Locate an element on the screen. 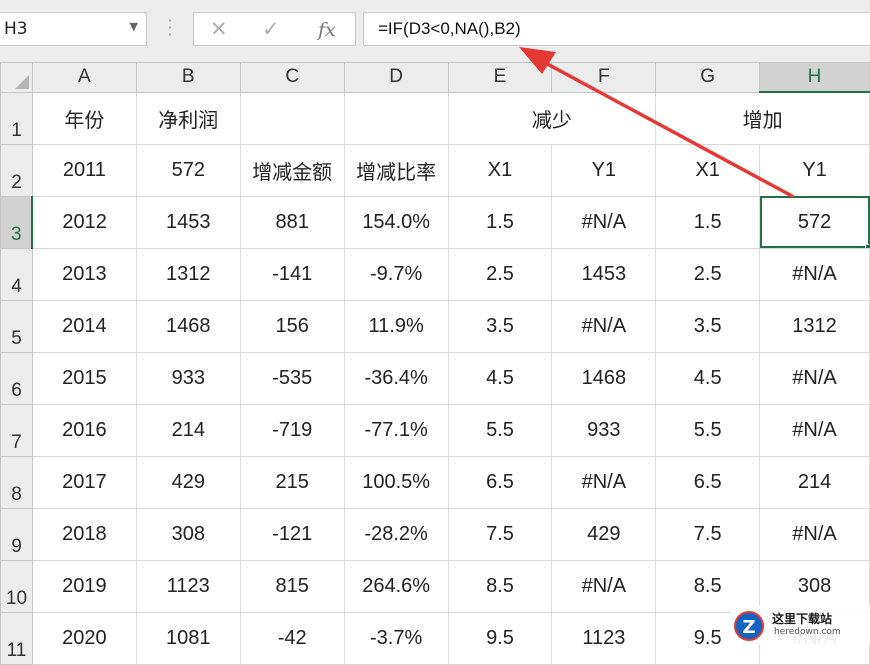 The width and height of the screenshot is (870, 665). row-header: 4 is located at coordinates (16, 274).